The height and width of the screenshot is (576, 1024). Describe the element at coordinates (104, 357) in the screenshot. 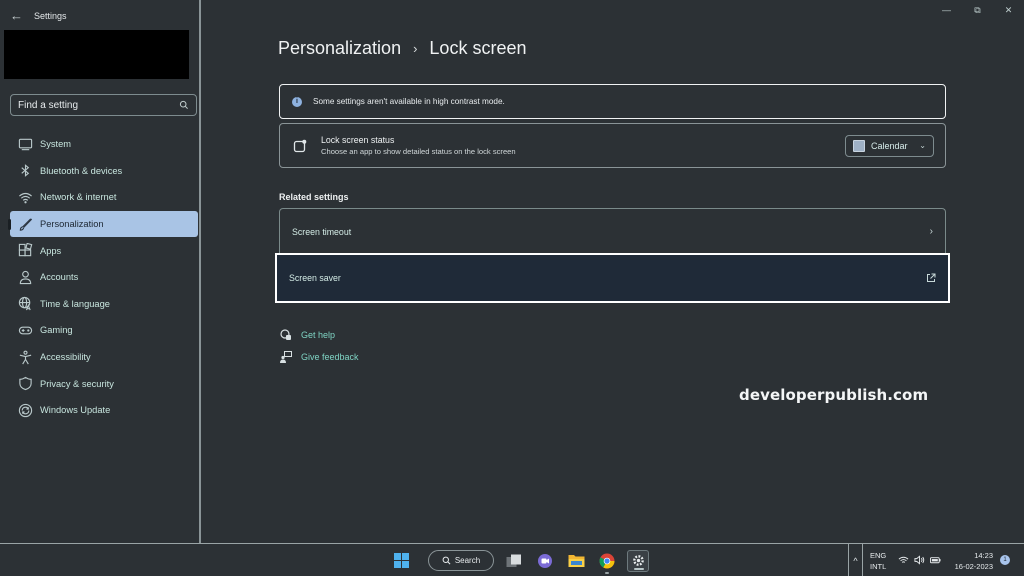

I see `sidebar-item-accessibility: Accessibility` at that location.